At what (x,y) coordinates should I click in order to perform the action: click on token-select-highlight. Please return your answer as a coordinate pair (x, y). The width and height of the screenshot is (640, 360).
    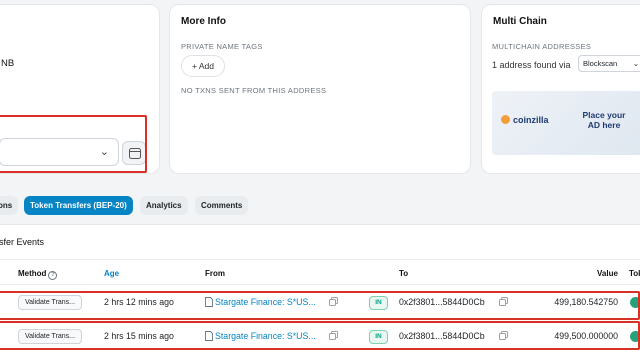
    Looking at the image, I should click on (73, 144).